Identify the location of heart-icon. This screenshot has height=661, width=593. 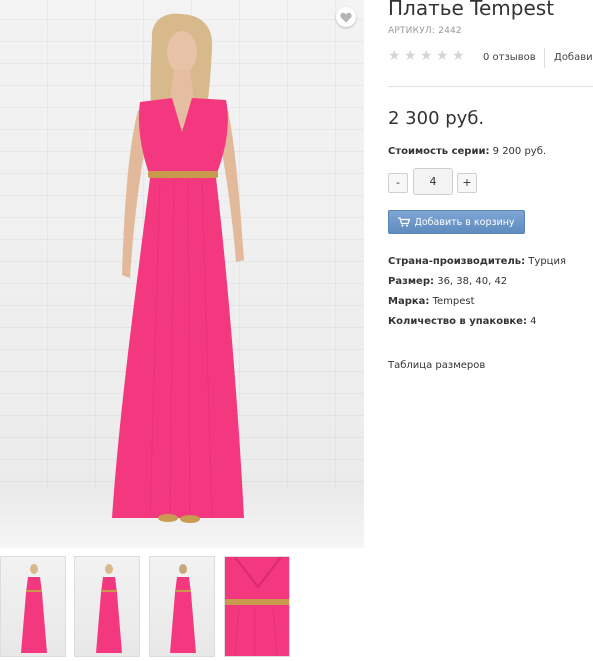
(346, 17).